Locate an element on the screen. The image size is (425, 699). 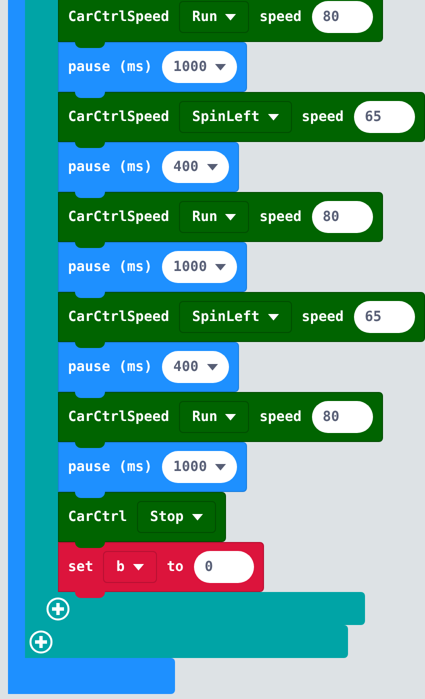
number-field: 0 is located at coordinates (224, 567).